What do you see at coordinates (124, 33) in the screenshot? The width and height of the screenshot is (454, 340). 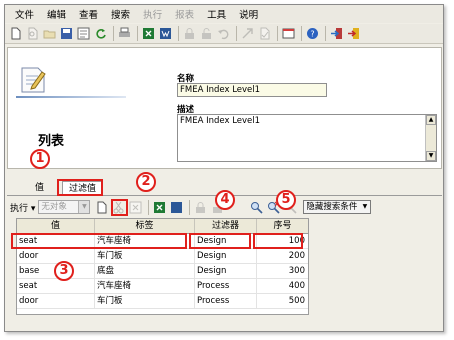 I see `print-icon` at bounding box center [124, 33].